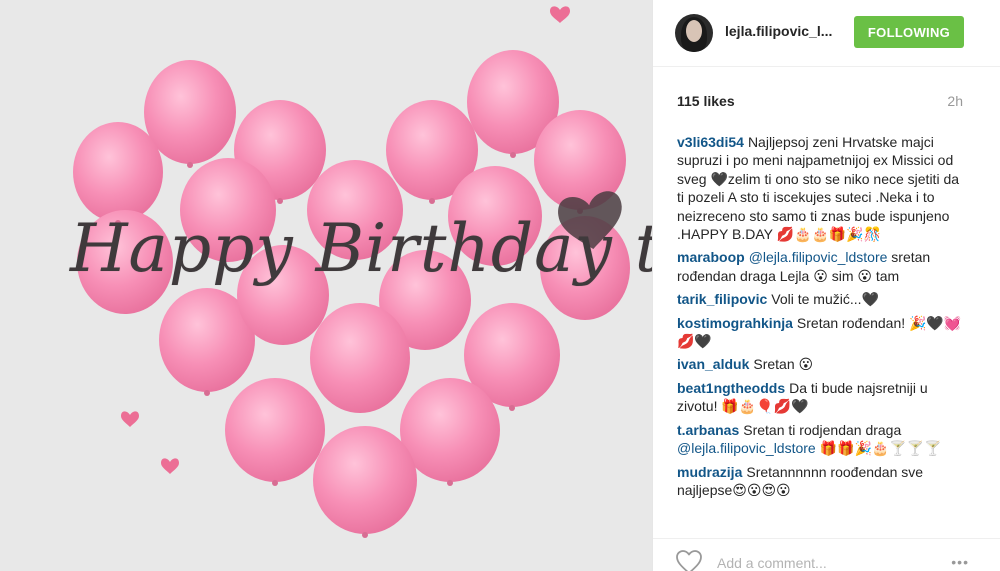 This screenshot has width=1000, height=571. Describe the element at coordinates (709, 472) in the screenshot. I see `comment-username: mudrazija` at that location.